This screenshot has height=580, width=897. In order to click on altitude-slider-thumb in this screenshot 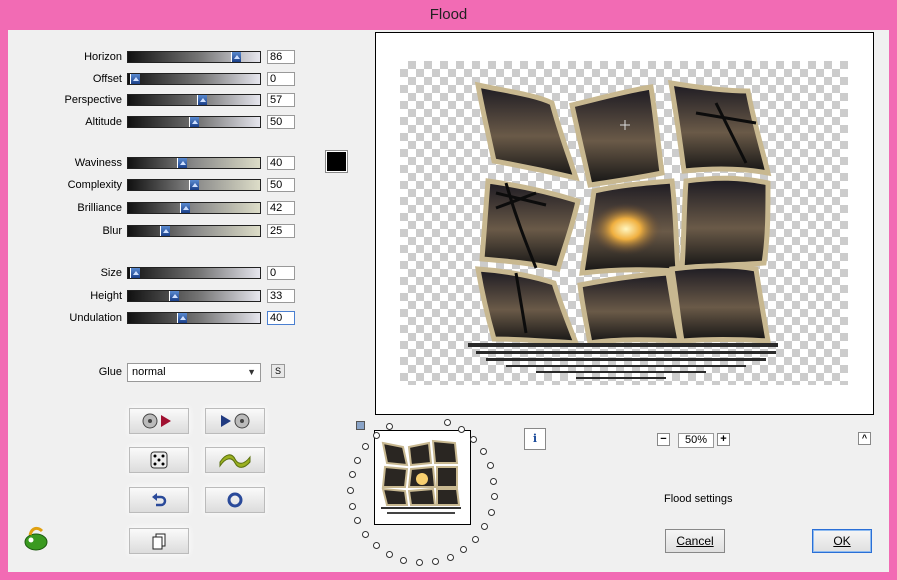, I will do `click(194, 122)`.